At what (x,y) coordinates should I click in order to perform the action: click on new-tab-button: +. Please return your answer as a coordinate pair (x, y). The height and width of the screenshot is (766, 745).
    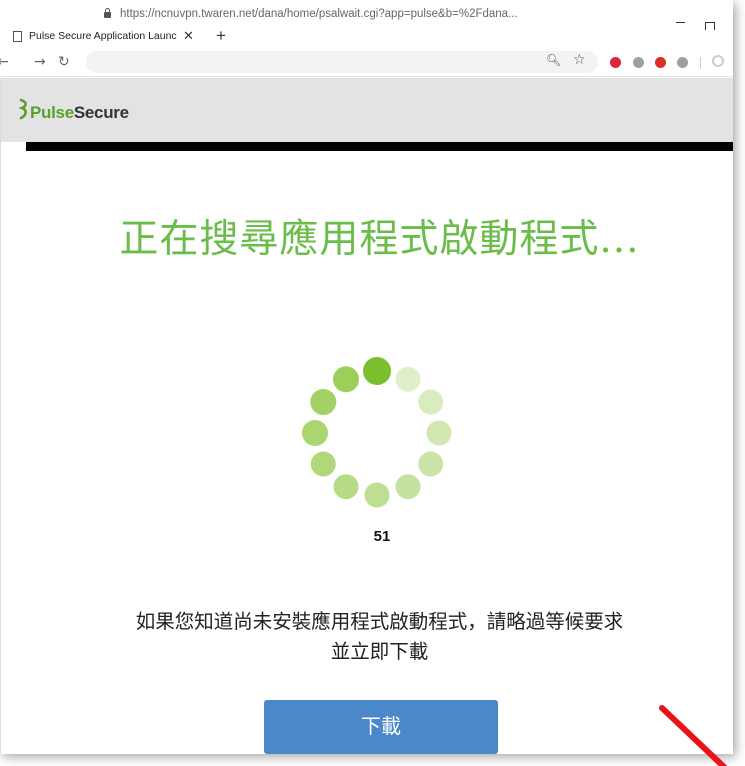
    Looking at the image, I should click on (221, 36).